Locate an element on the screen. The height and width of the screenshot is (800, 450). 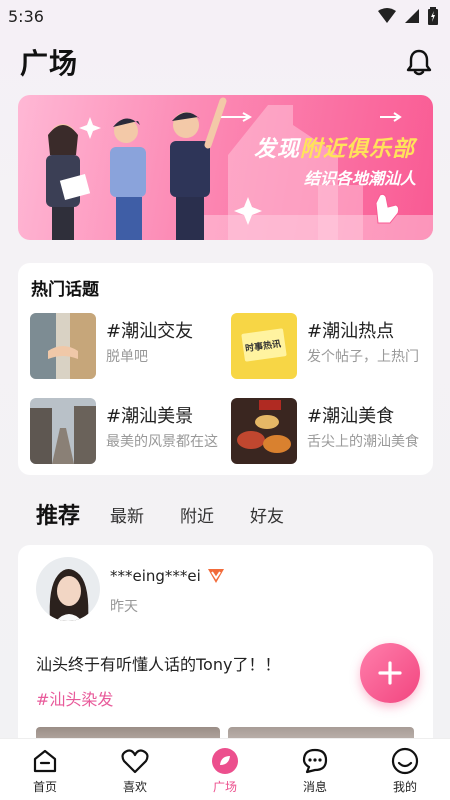
tab-friends: 好友 is located at coordinates (267, 514).